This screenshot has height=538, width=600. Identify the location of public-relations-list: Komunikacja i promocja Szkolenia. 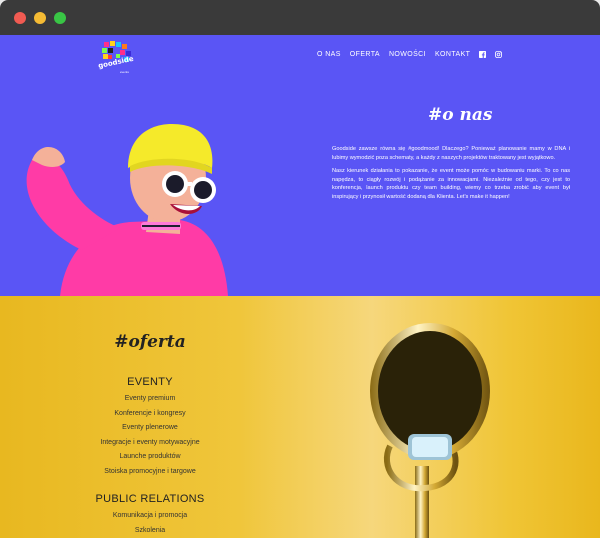
(150, 523).